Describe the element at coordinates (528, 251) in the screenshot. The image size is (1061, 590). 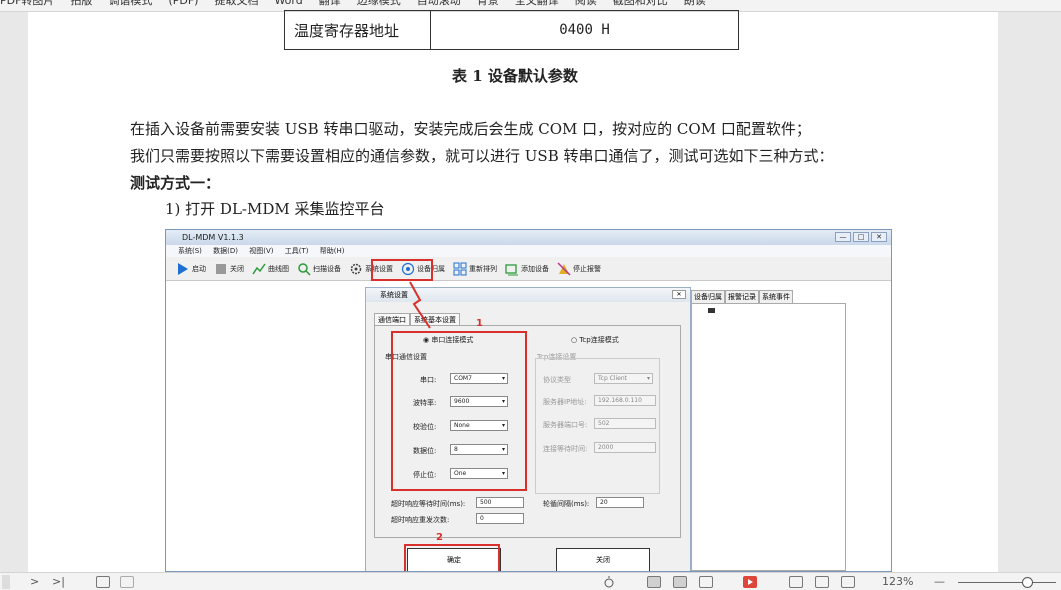
I see `app-menubar: 系统(S) 数据(D) 视图(V) 工具(T) 帮助(H)` at that location.